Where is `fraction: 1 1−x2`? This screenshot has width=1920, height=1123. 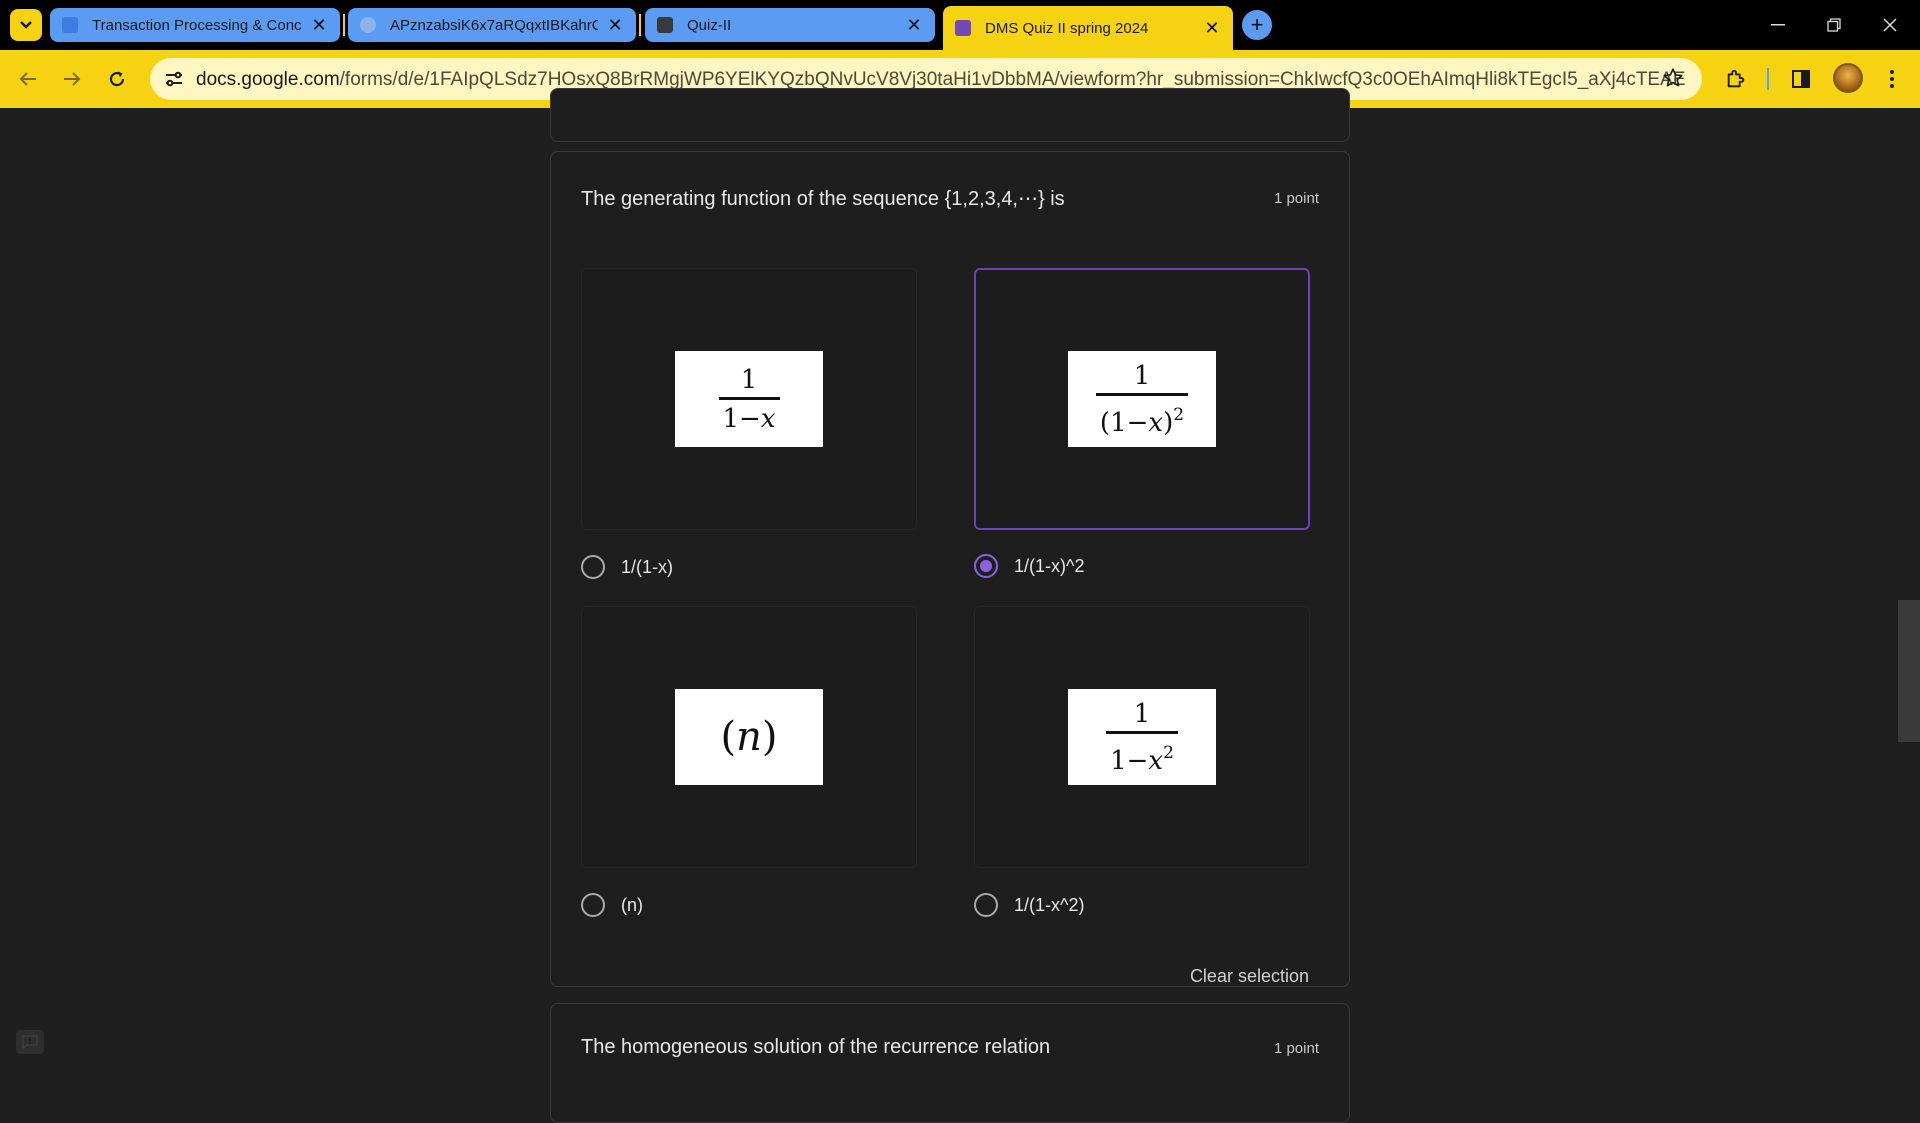
fraction: 1 1−x2 is located at coordinates (1142, 737).